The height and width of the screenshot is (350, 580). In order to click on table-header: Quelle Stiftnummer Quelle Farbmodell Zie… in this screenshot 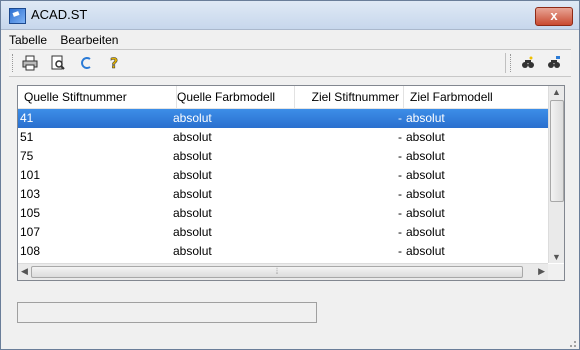, I will do `click(283, 97)`.